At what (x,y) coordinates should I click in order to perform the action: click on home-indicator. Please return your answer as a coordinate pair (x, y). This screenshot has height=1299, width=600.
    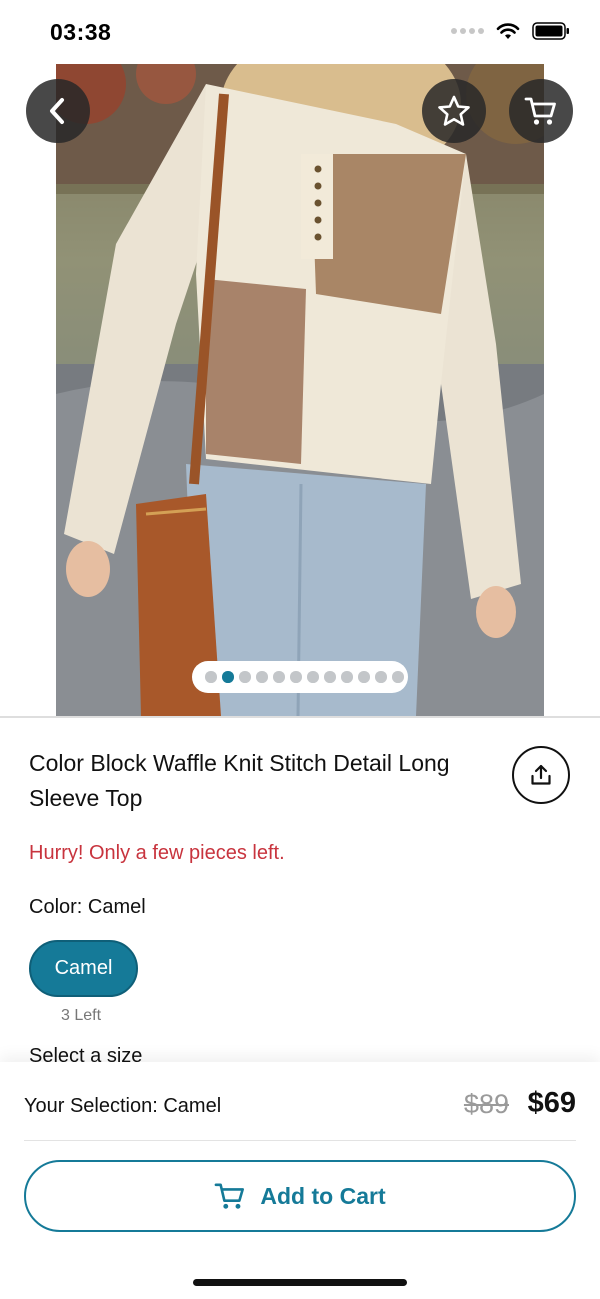
    Looking at the image, I should click on (300, 1282).